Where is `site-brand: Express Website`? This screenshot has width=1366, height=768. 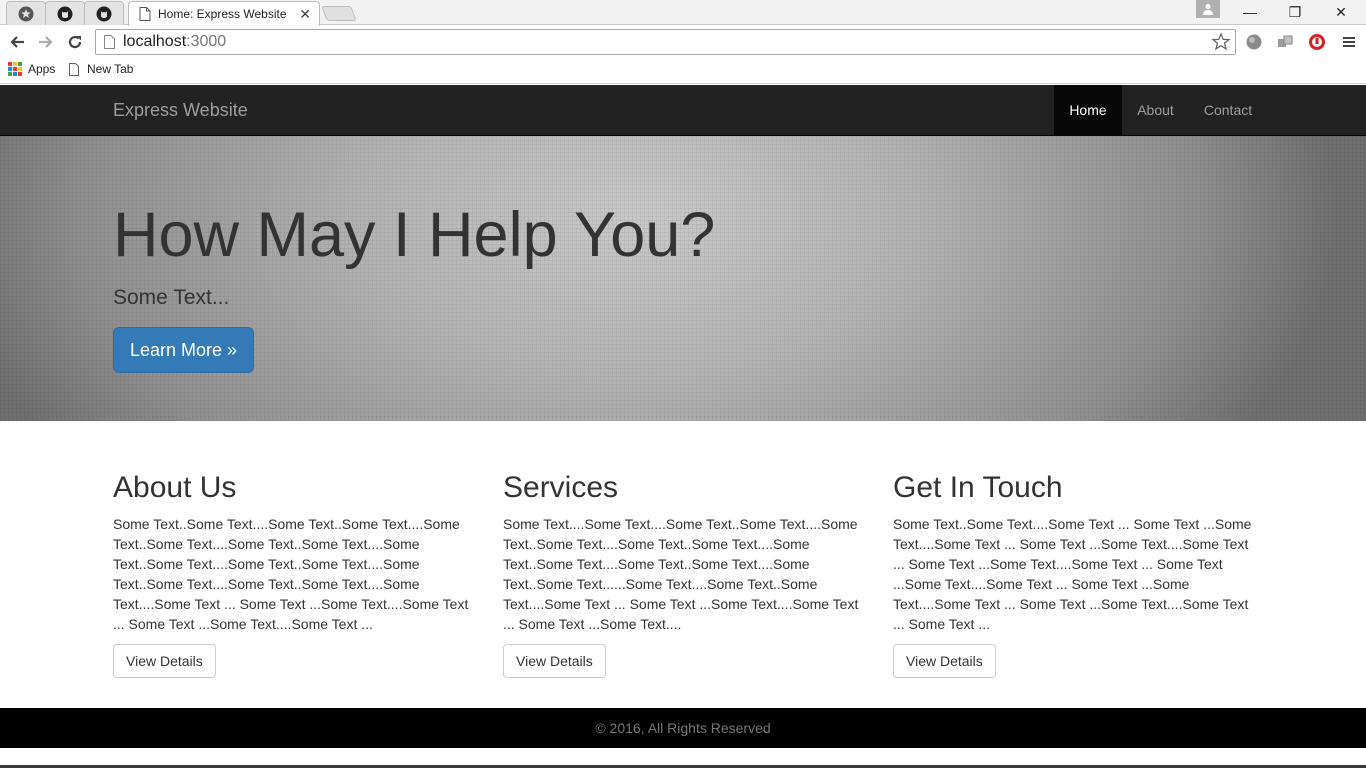
site-brand: Express Website is located at coordinates (180, 110).